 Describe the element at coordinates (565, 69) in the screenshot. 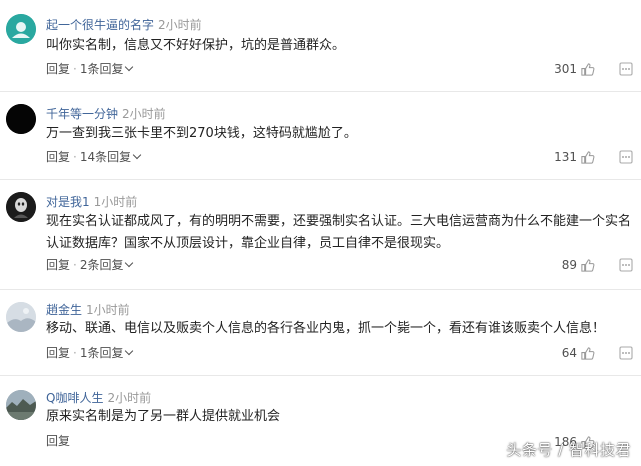

I see `like-count: 301` at that location.